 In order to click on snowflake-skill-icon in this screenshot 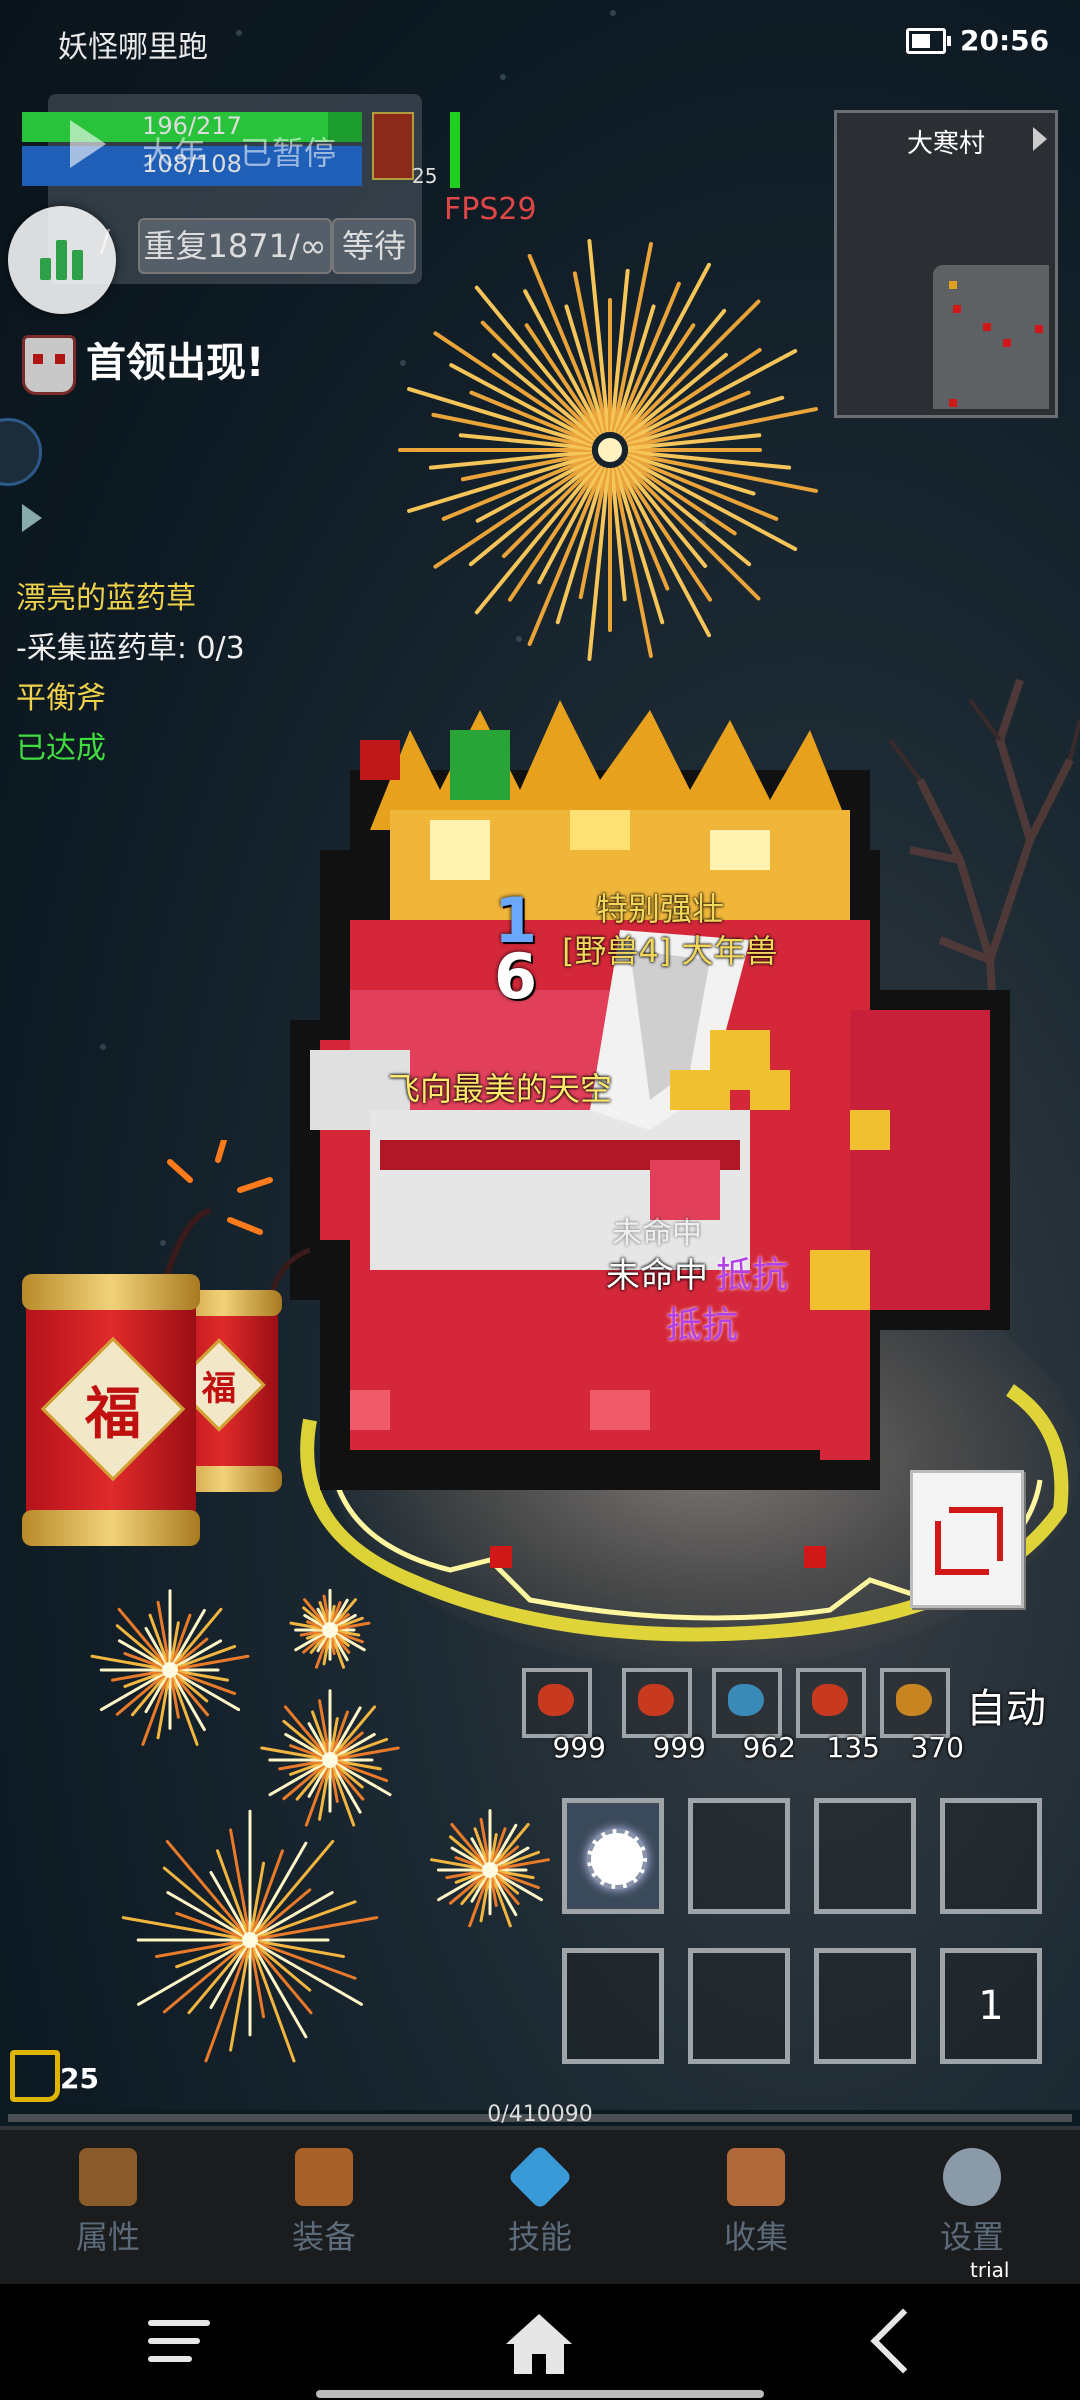, I will do `click(617, 1859)`.